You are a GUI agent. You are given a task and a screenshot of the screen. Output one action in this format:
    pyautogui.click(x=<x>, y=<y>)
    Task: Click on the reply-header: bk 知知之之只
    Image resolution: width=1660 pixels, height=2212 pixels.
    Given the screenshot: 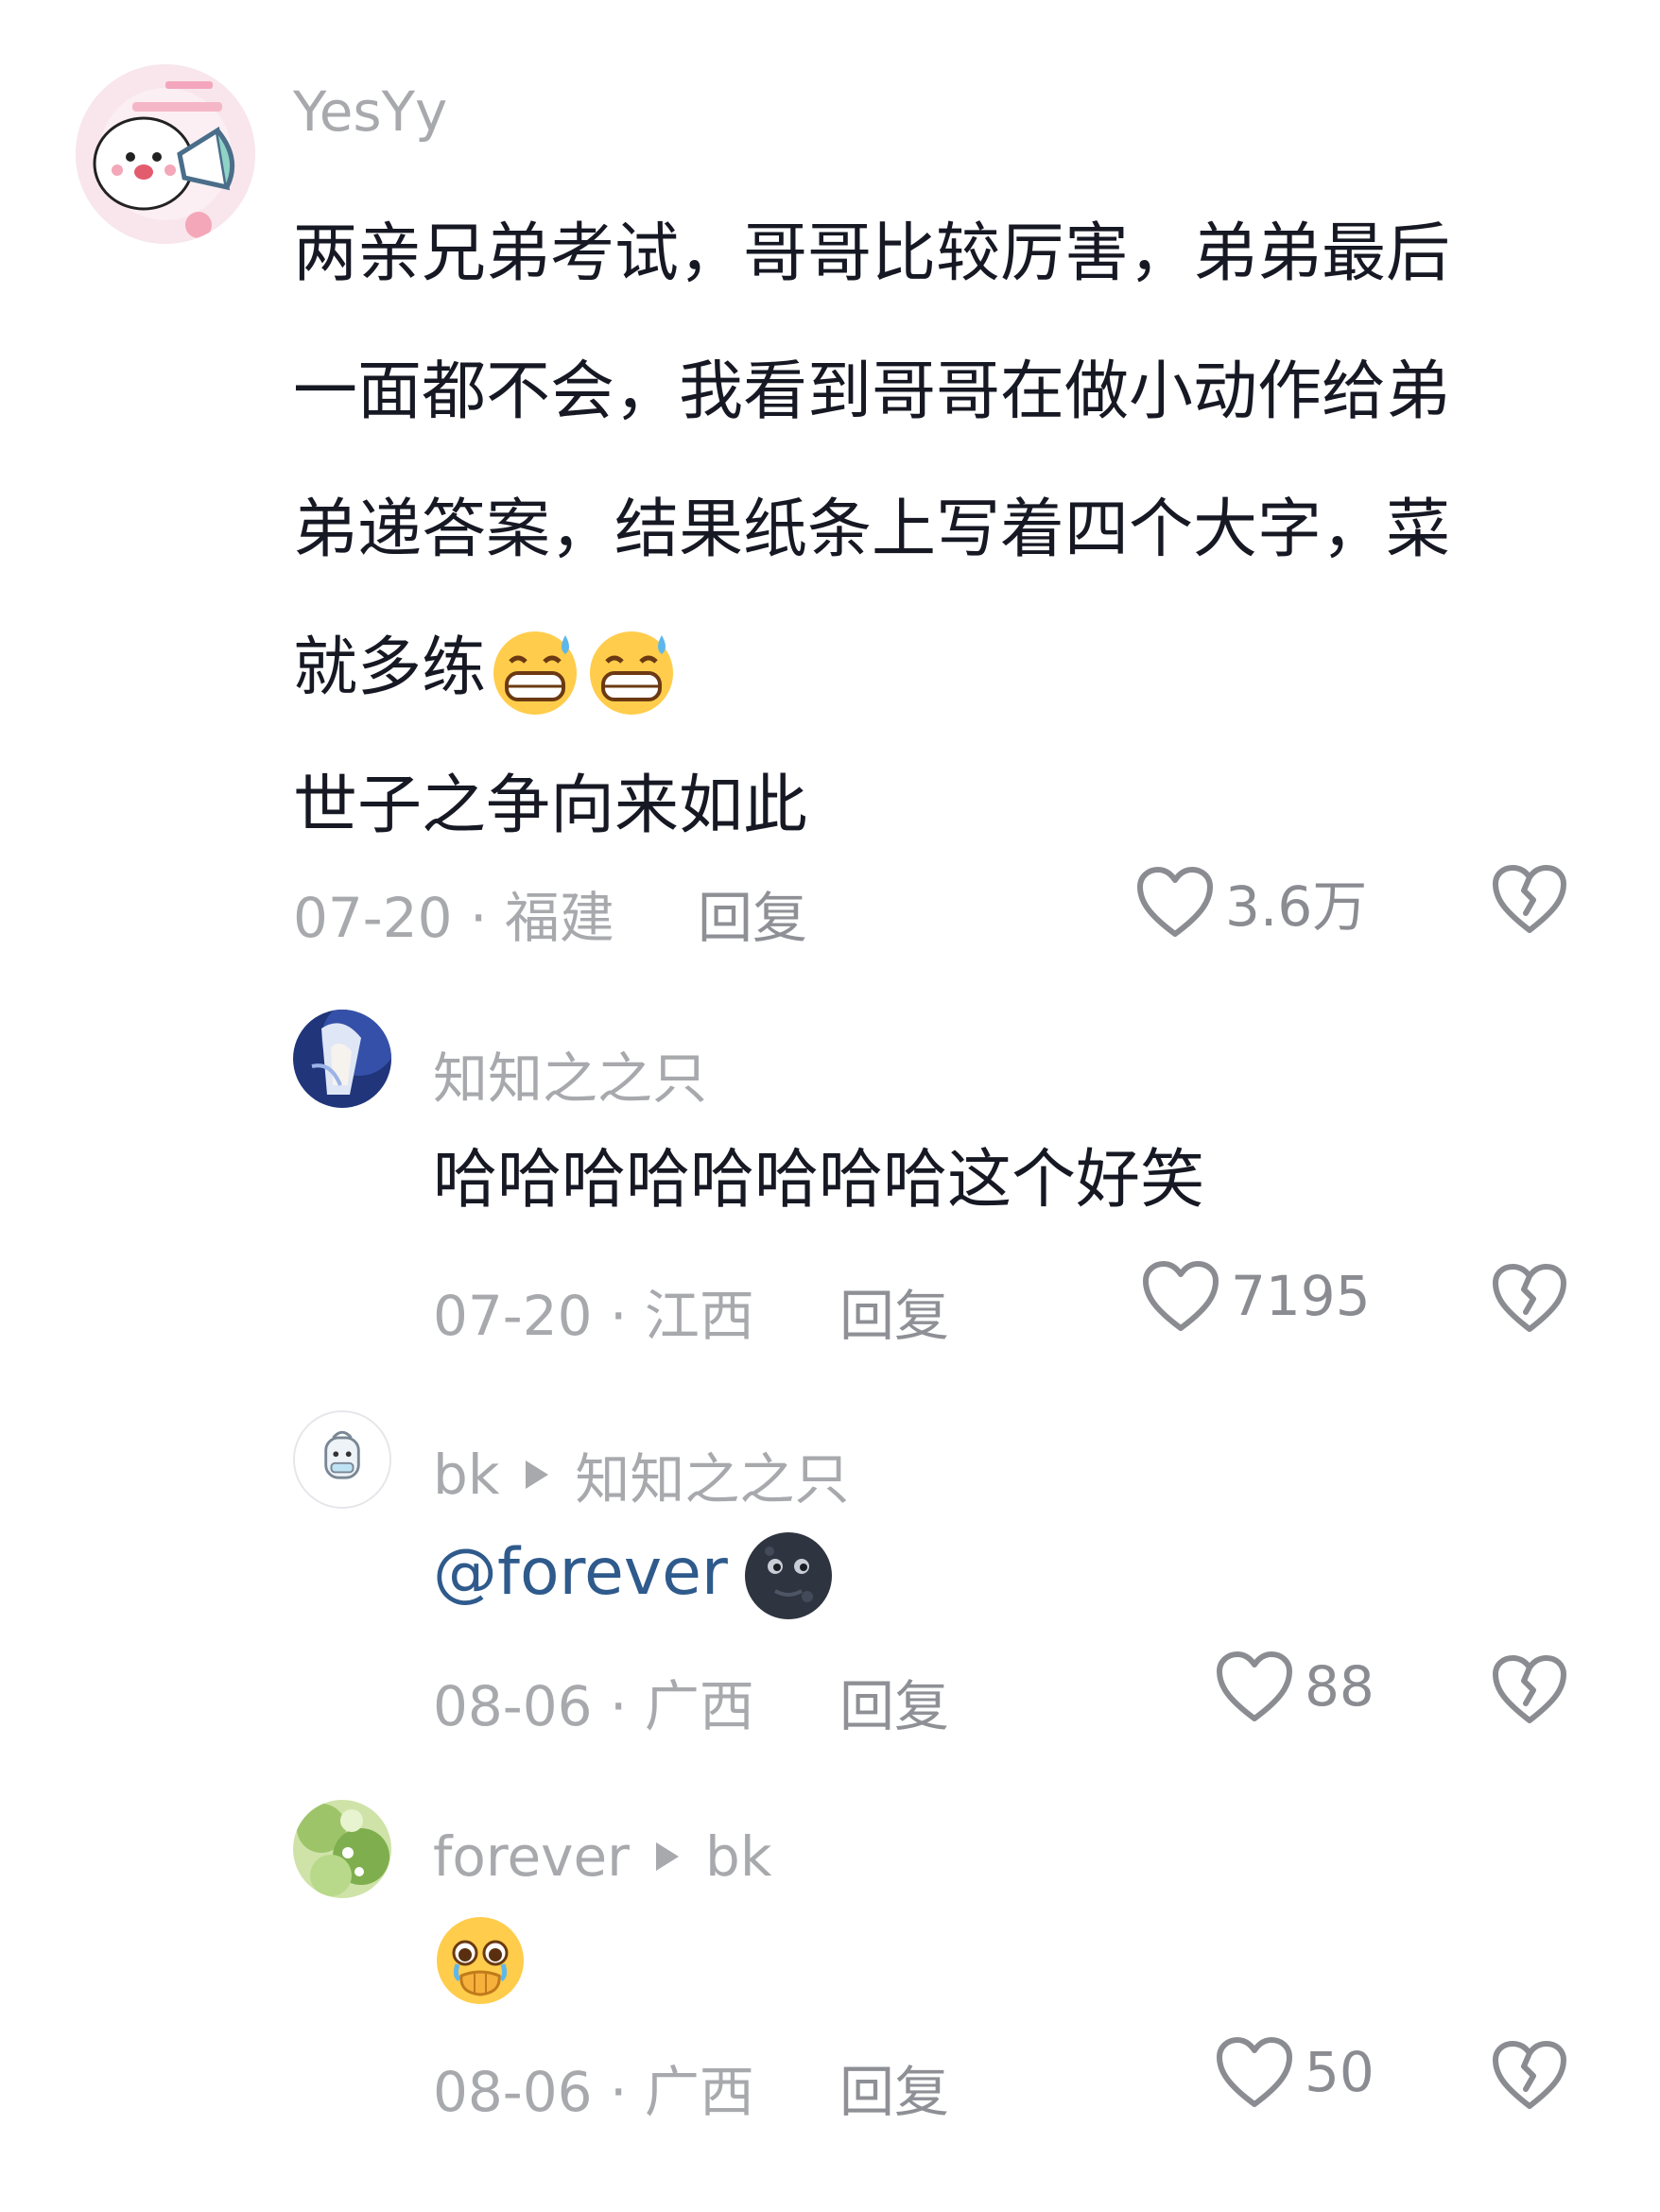 What is the action you would take?
    pyautogui.click(x=641, y=1474)
    